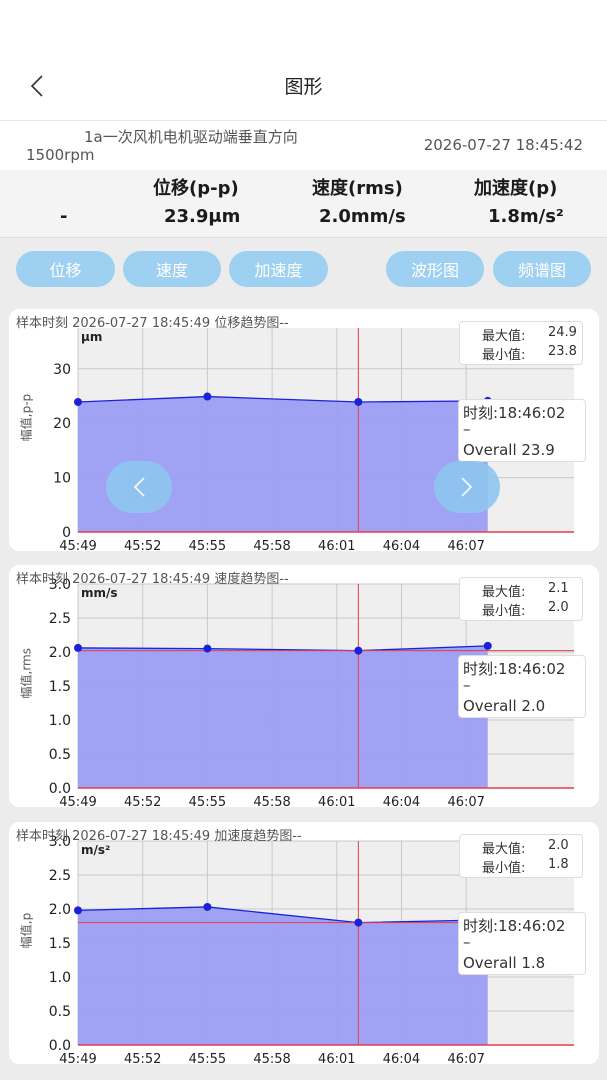  What do you see at coordinates (558, 845) in the screenshot?
I see `max-value: 2.0` at bounding box center [558, 845].